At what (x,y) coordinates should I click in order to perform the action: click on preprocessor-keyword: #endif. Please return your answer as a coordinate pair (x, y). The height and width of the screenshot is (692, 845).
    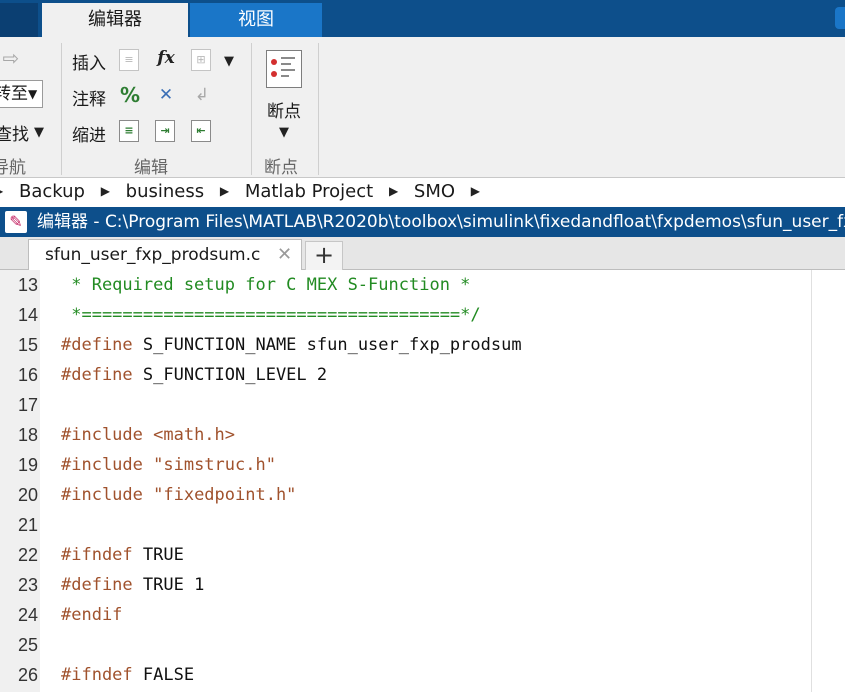
    Looking at the image, I should click on (92, 615).